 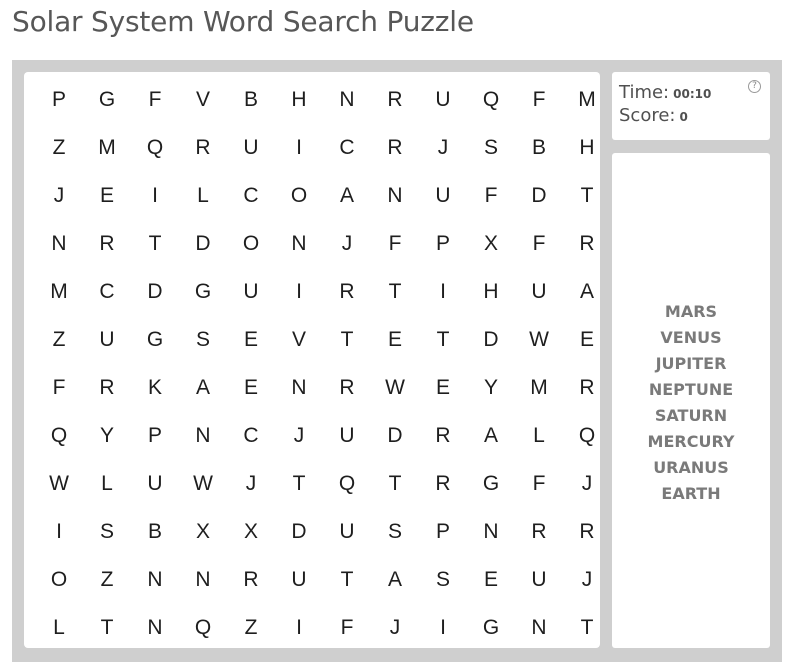 I want to click on grid-cell: Y, so click(x=107, y=436).